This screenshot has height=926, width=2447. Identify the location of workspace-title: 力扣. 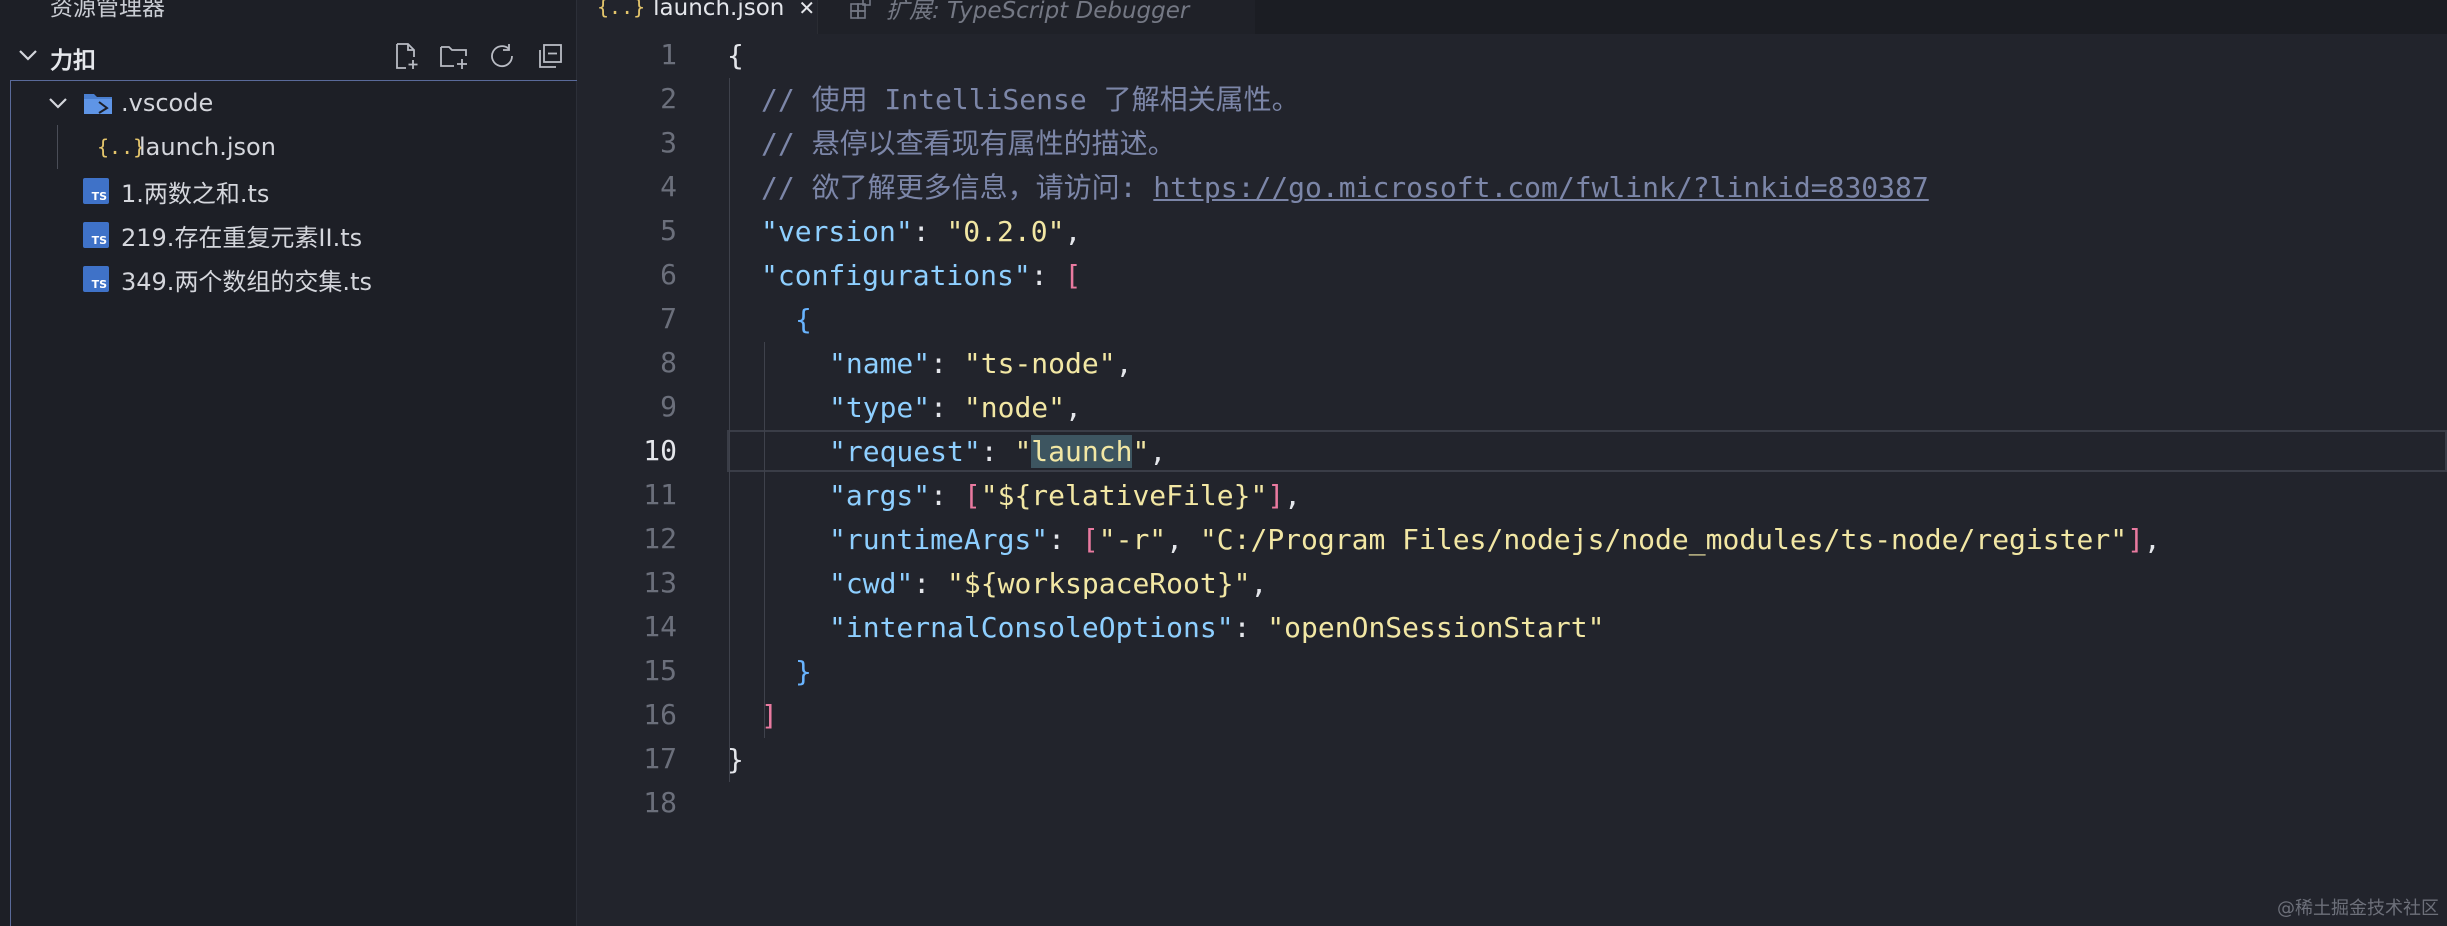
(73, 61).